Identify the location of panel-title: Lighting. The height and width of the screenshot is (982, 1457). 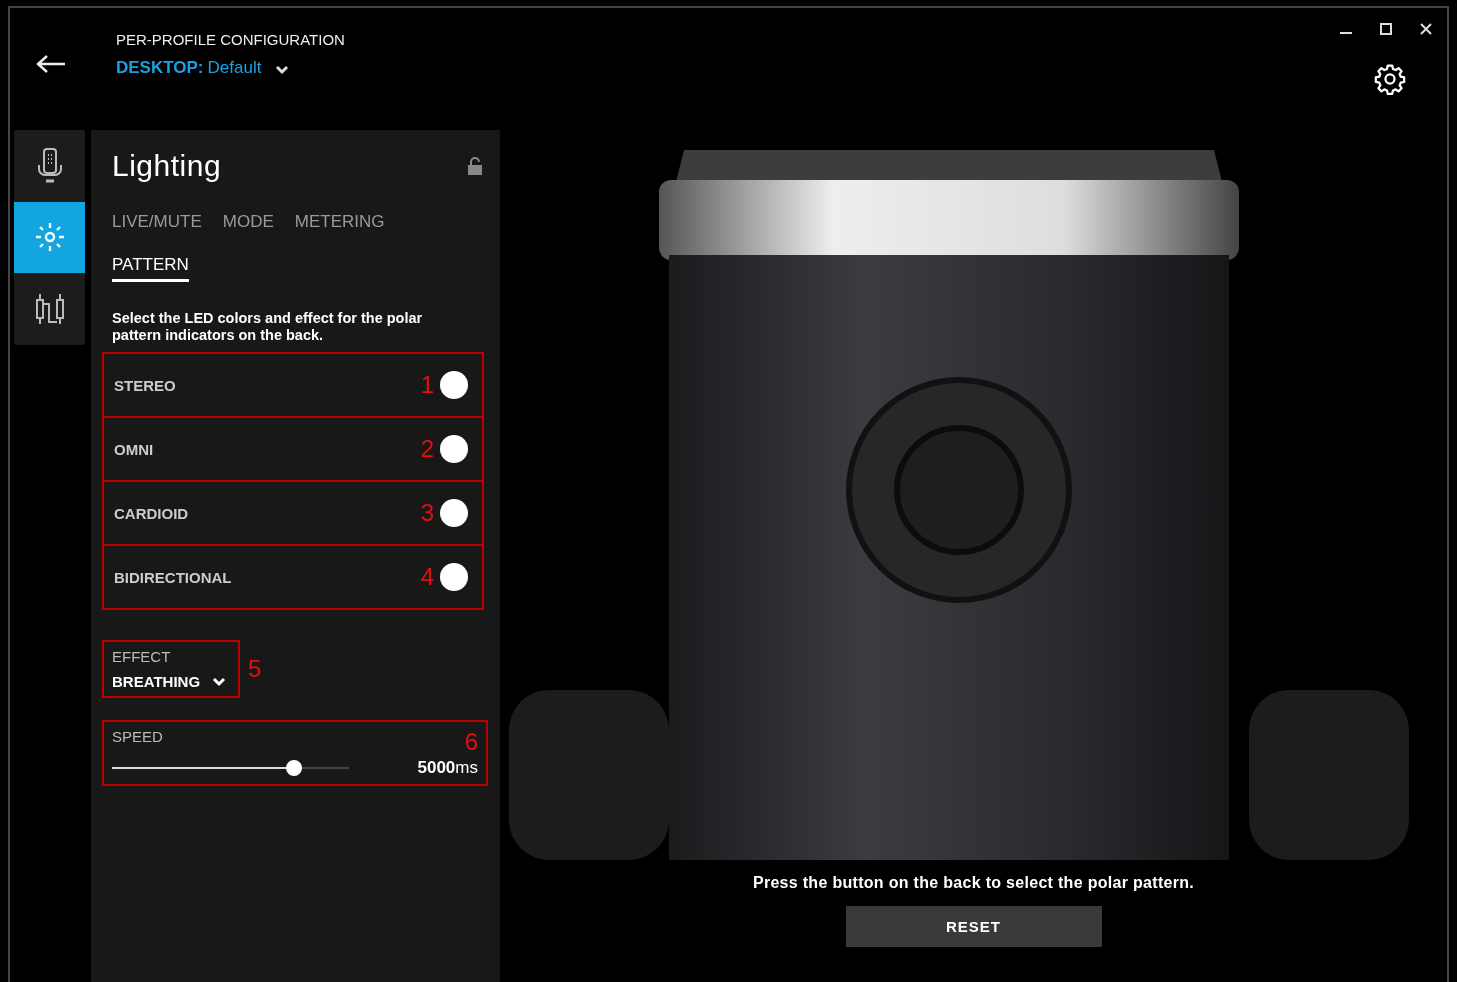
(167, 166).